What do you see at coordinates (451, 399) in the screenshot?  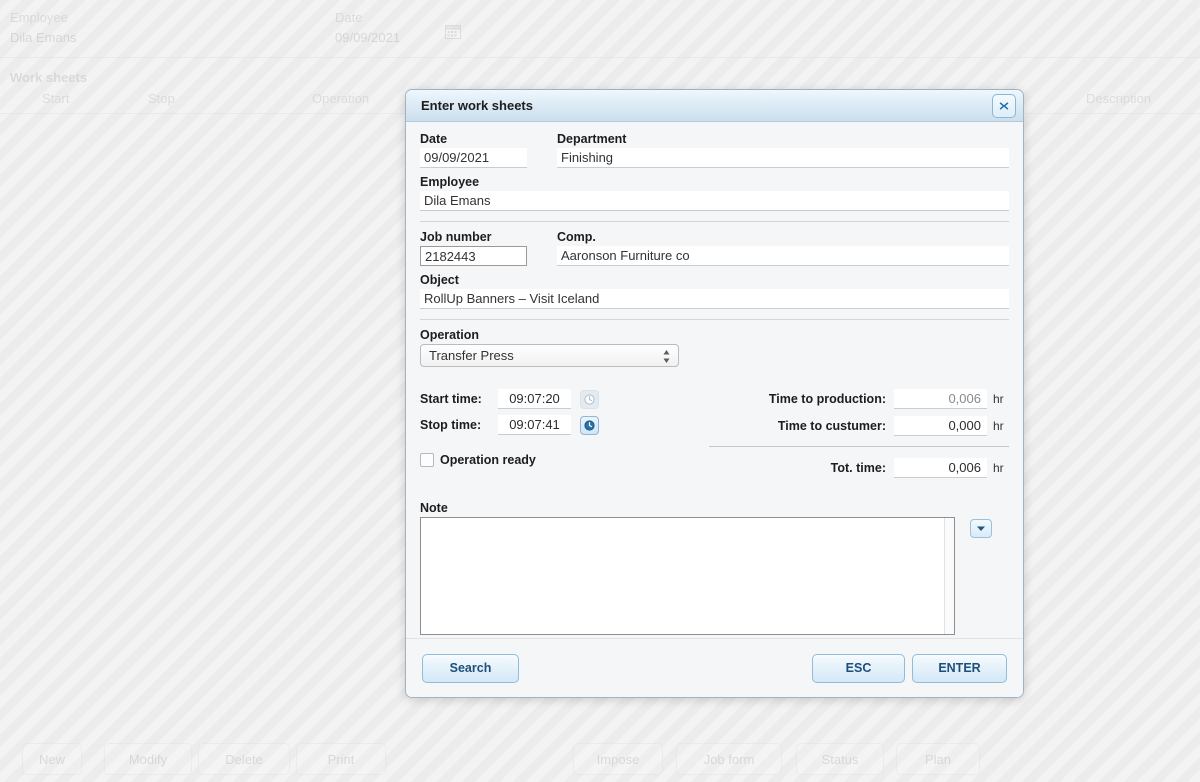 I see `start-time-label: Start time:` at bounding box center [451, 399].